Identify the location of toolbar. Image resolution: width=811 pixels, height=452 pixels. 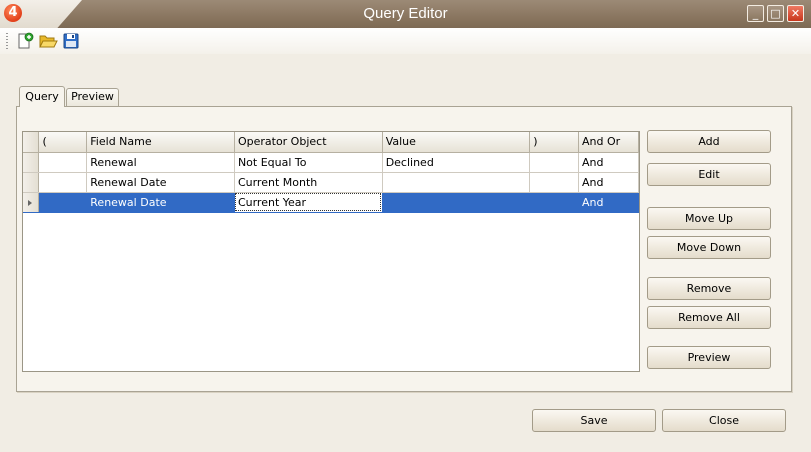
(405, 41).